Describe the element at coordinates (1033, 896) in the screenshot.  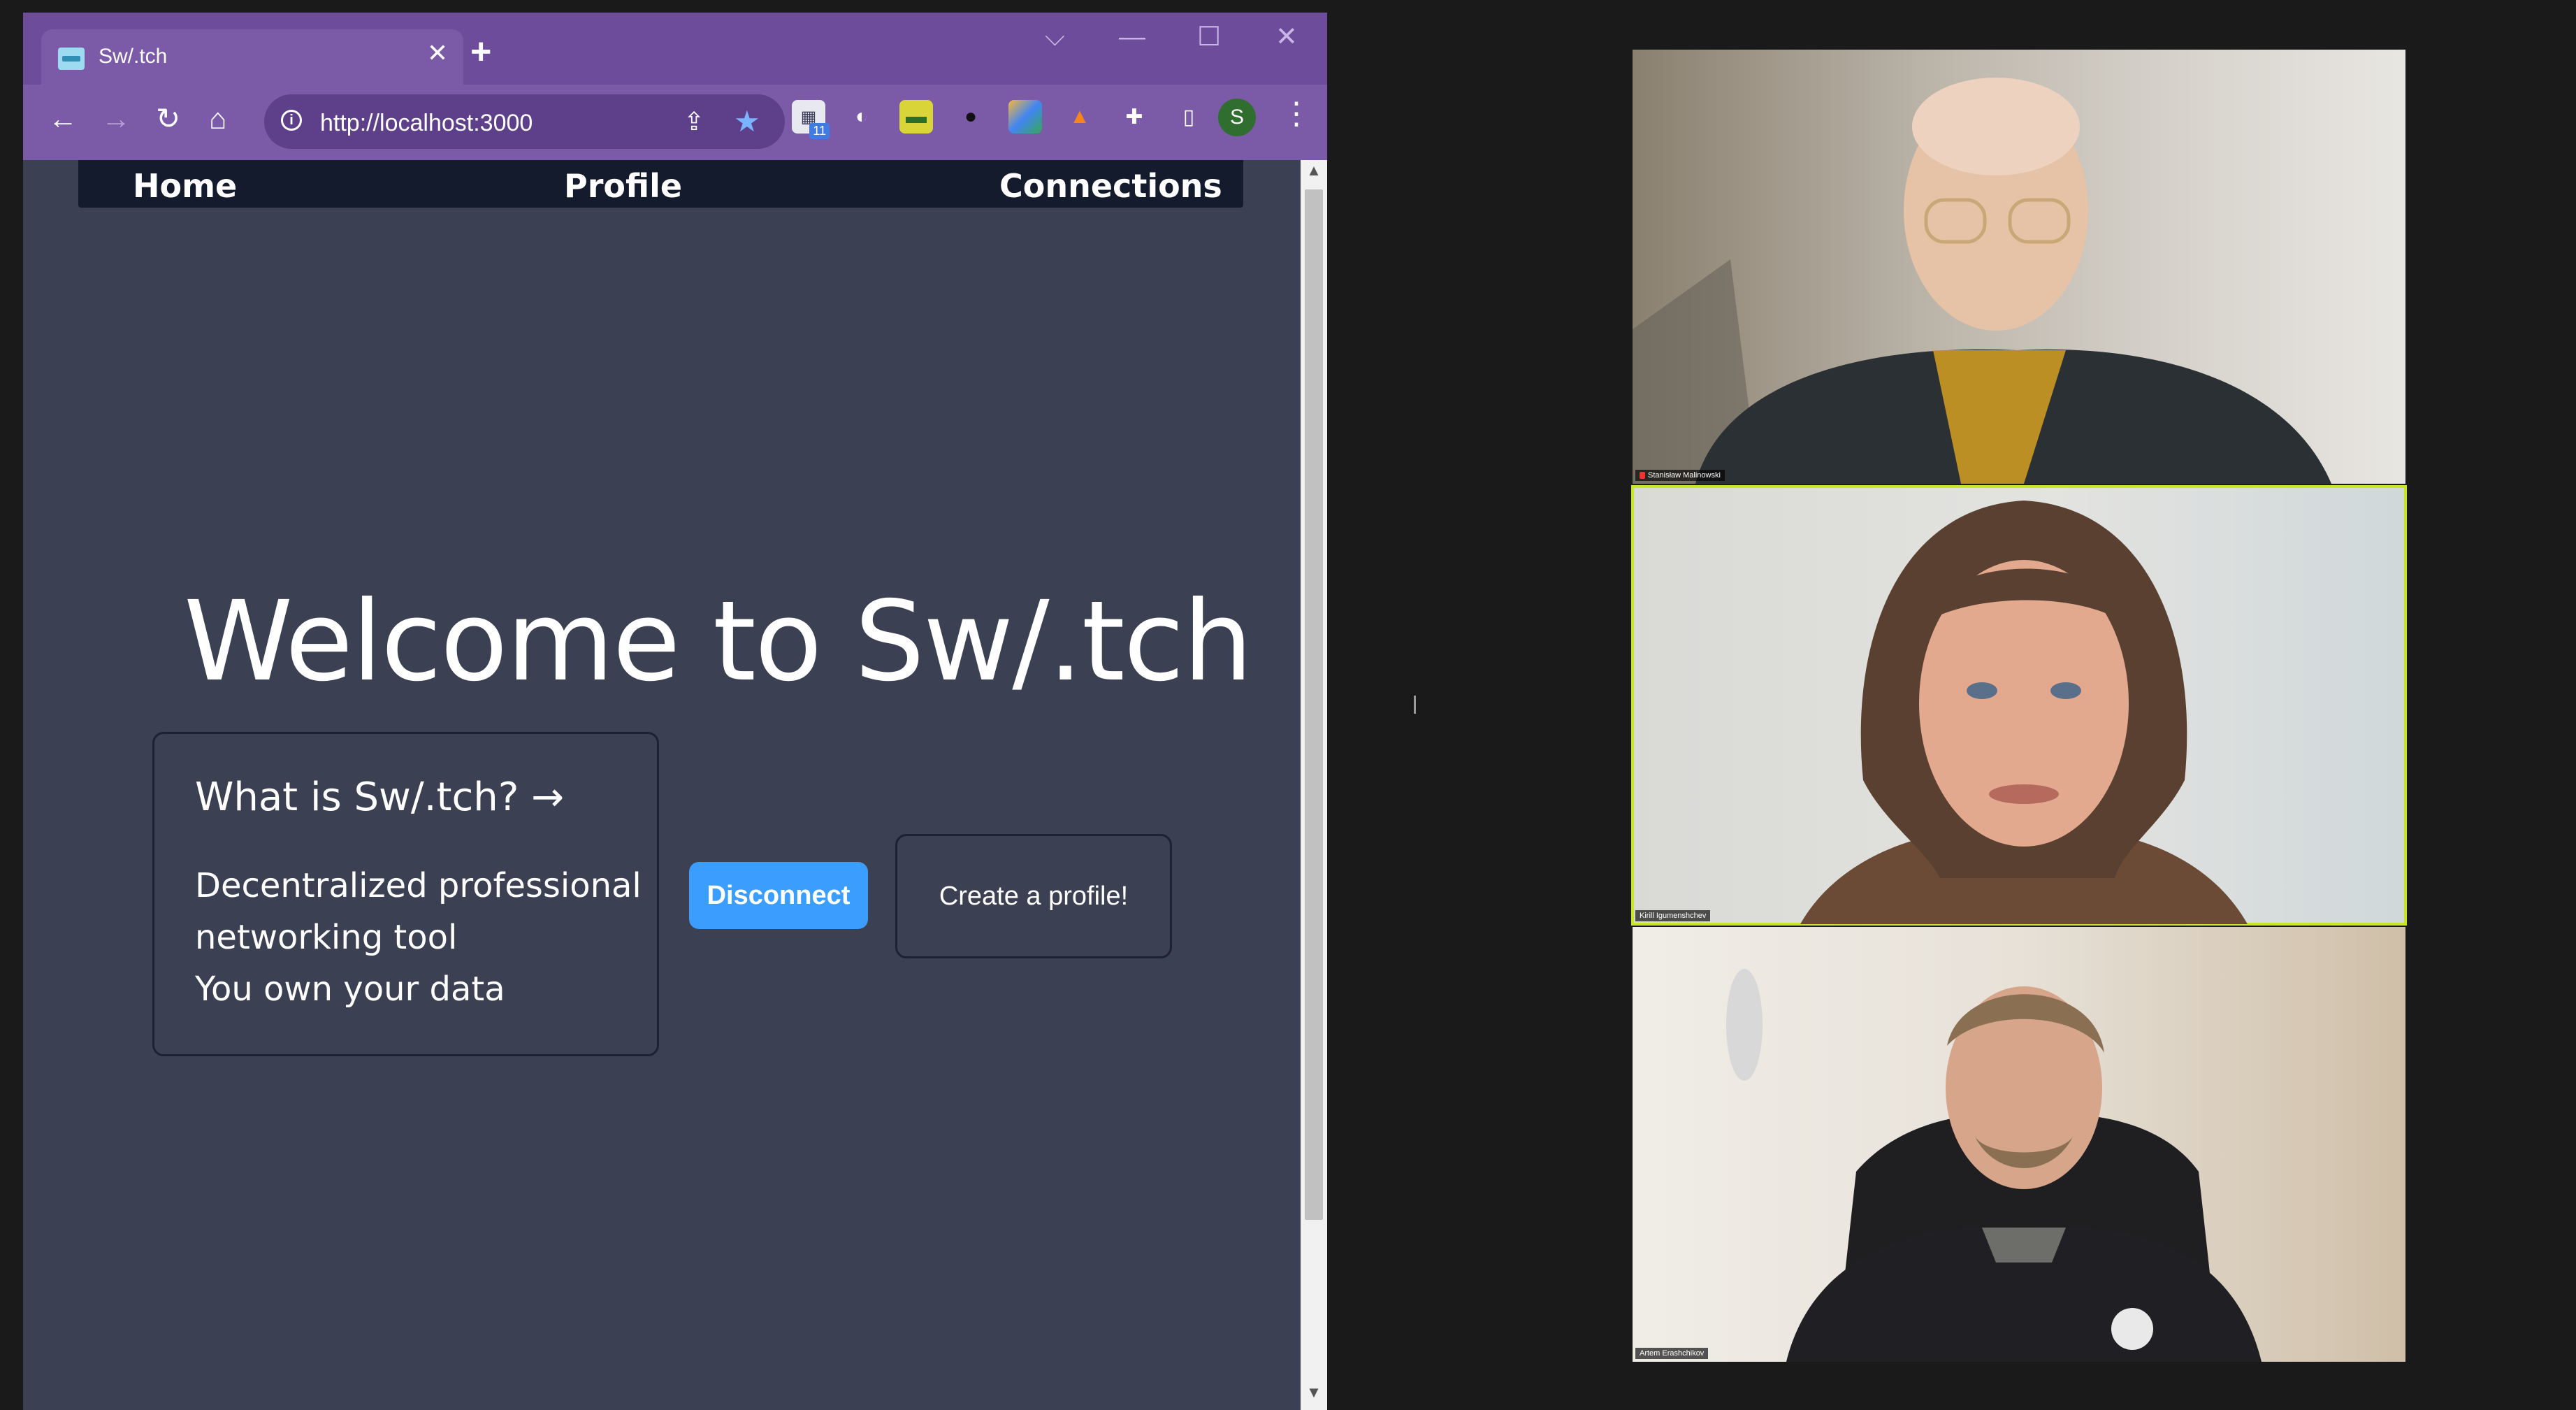
I see `create-profile-button: Create a profile!` at that location.